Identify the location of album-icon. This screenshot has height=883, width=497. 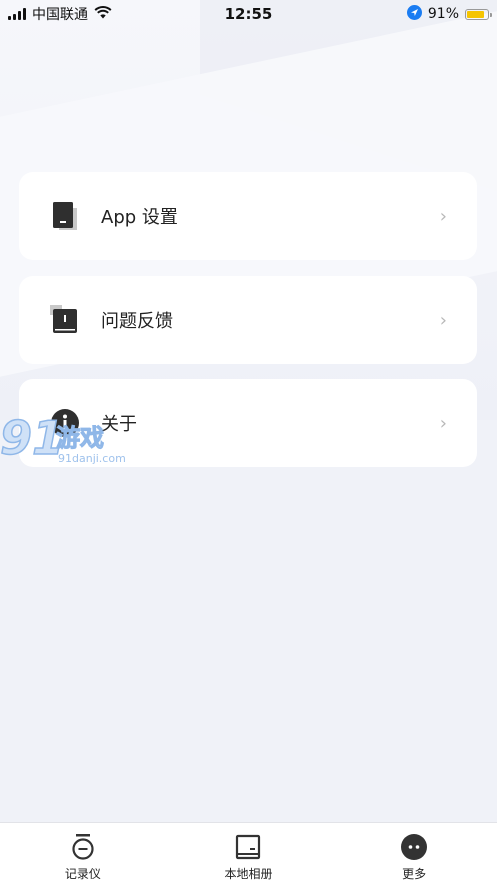
(248, 847).